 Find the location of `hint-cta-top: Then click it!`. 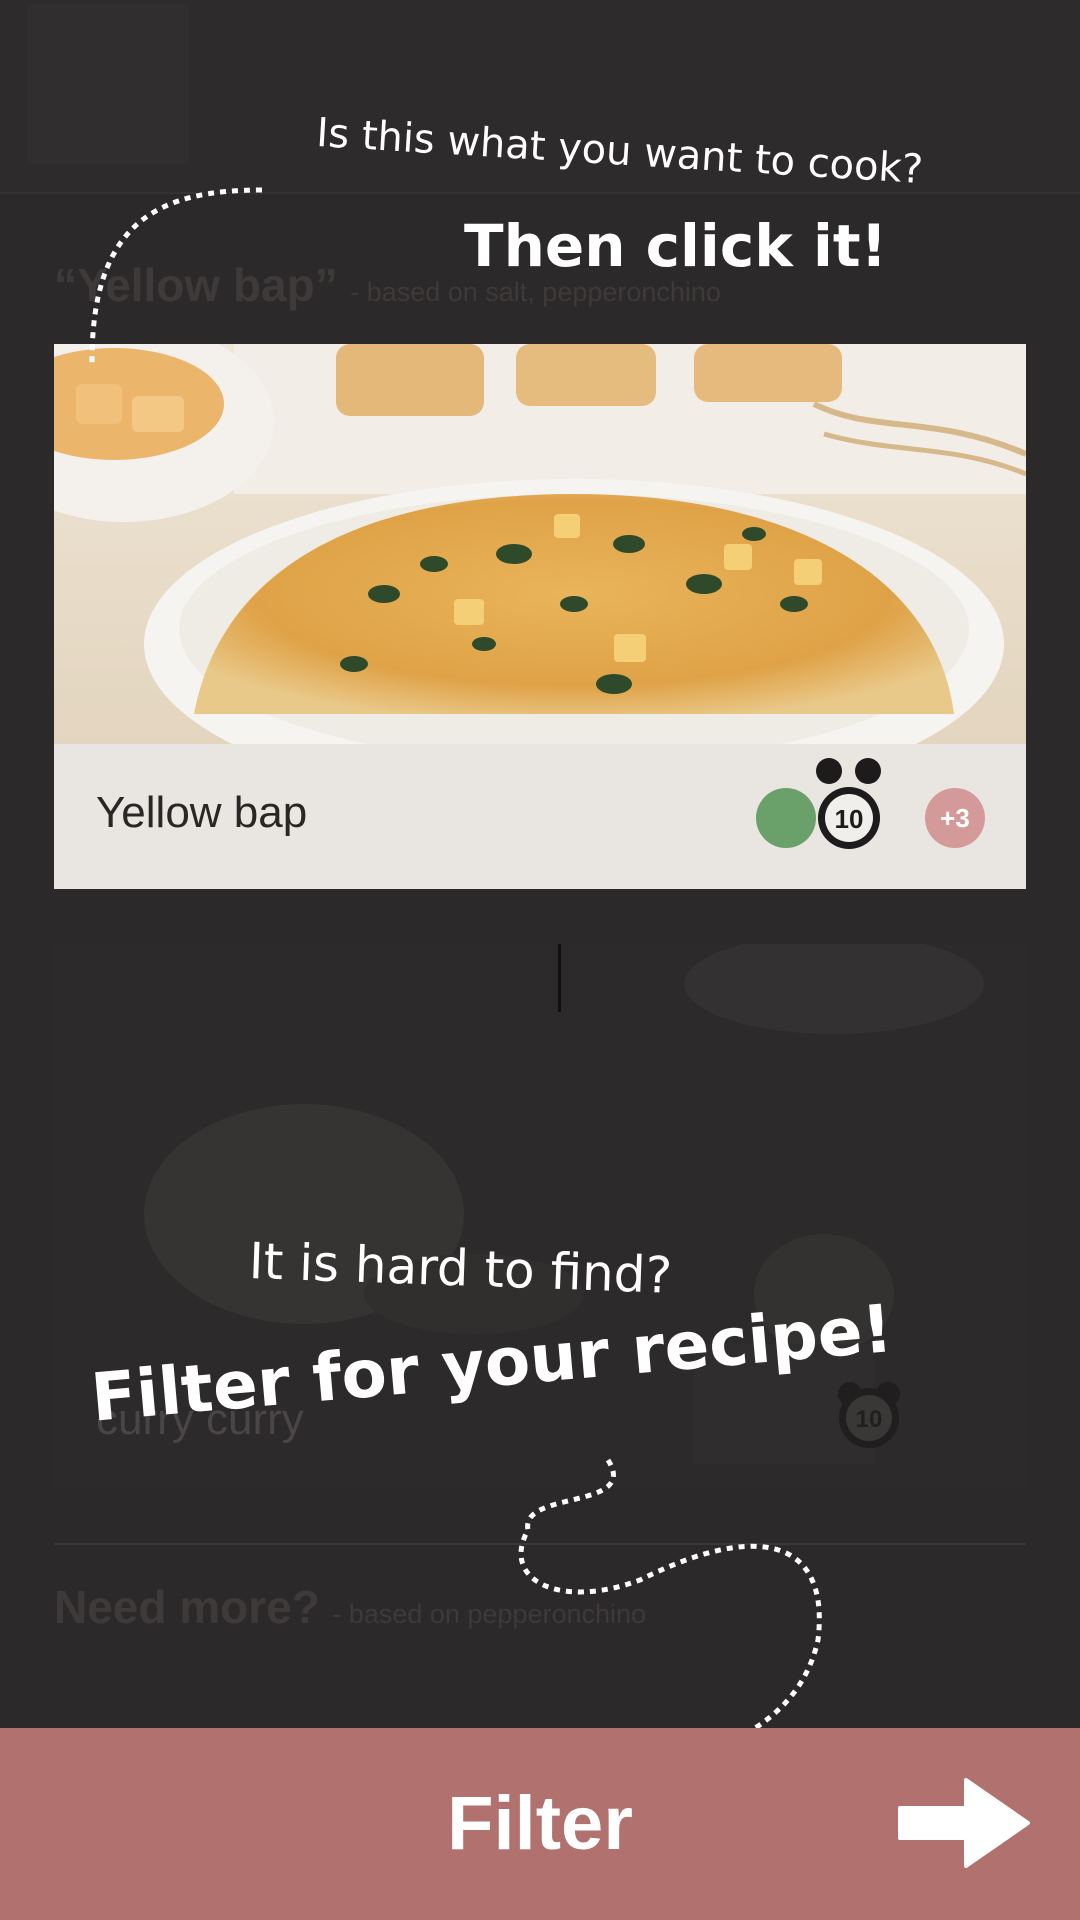

hint-cta-top: Then click it! is located at coordinates (676, 246).